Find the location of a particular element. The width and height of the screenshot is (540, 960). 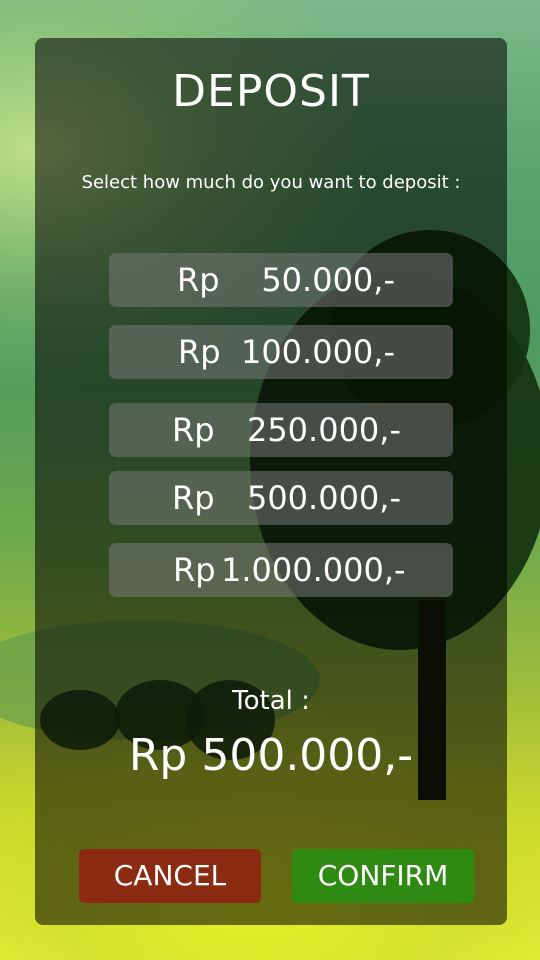

option-amount: 500.000,- is located at coordinates (323, 498).